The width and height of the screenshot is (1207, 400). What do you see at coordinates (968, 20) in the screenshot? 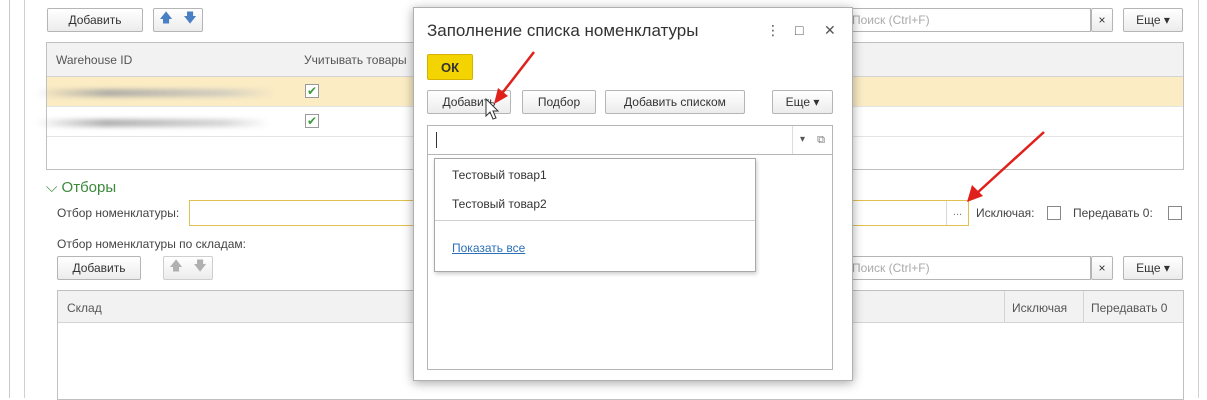
I see `warehouse-search-input: Поиск (Ctrl+F)` at bounding box center [968, 20].